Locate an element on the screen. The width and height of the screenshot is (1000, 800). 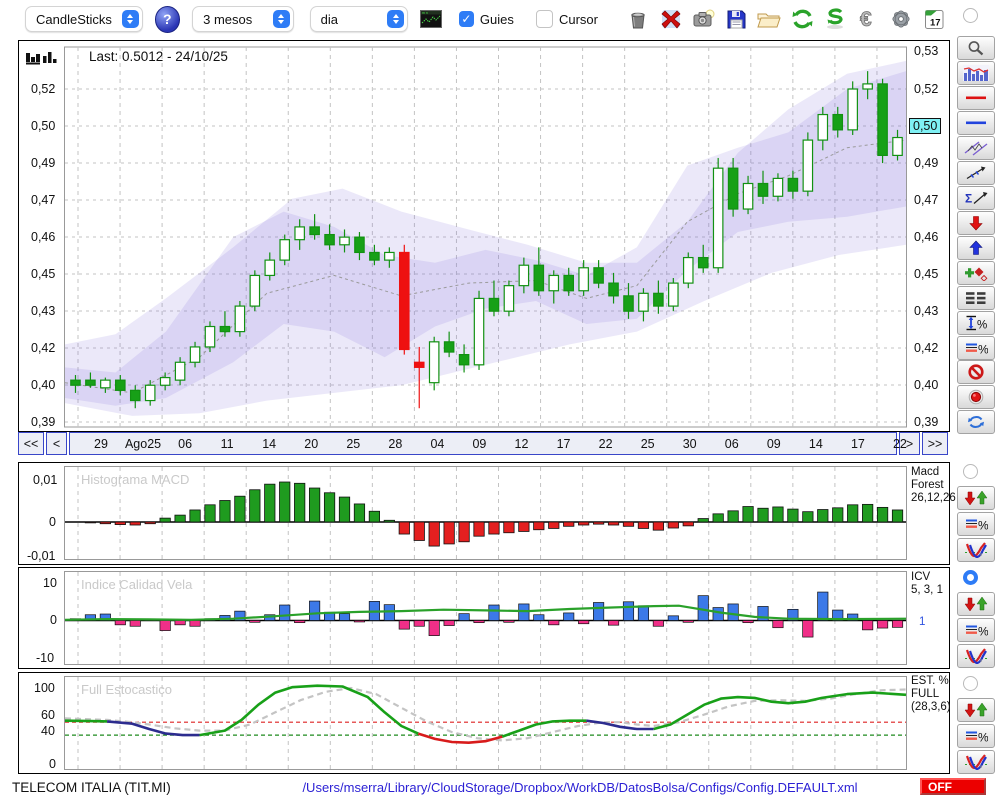
red-down-arrow-button is located at coordinates (976, 223).